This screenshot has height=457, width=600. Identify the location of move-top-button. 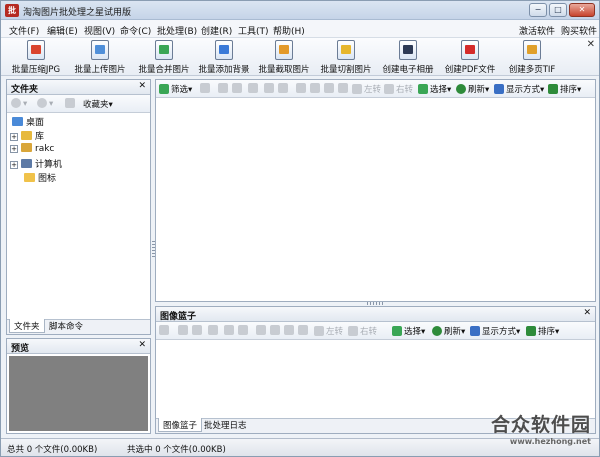
(302, 88).